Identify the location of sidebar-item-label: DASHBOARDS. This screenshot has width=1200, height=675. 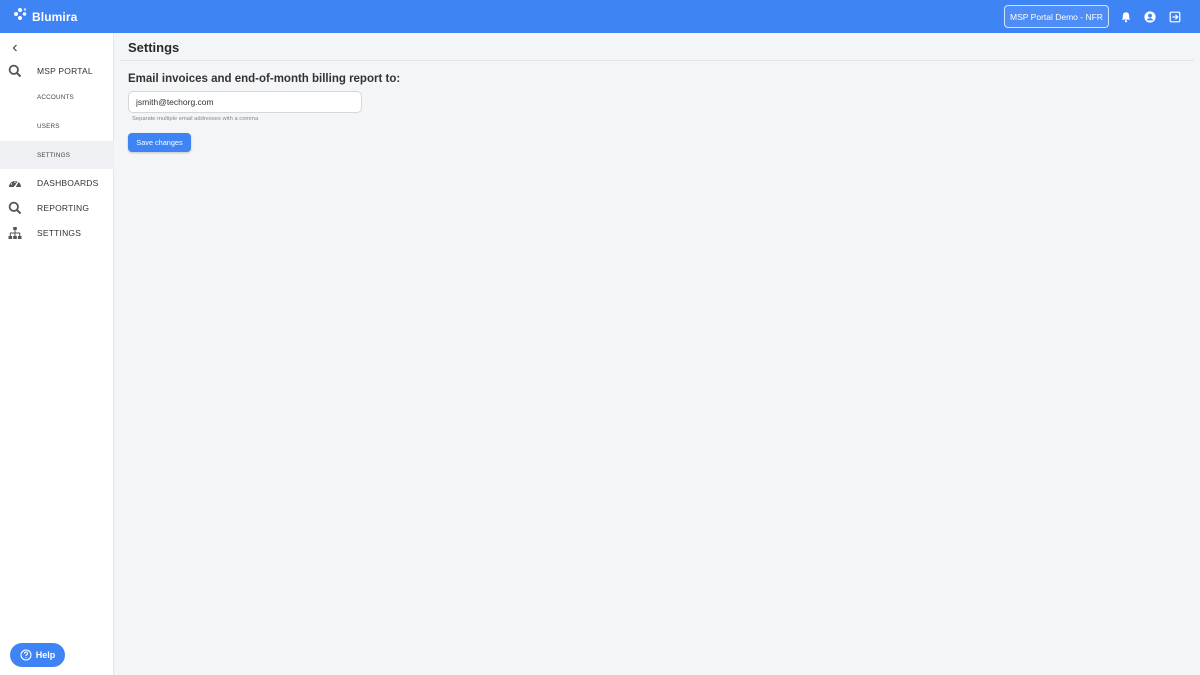
(68, 183).